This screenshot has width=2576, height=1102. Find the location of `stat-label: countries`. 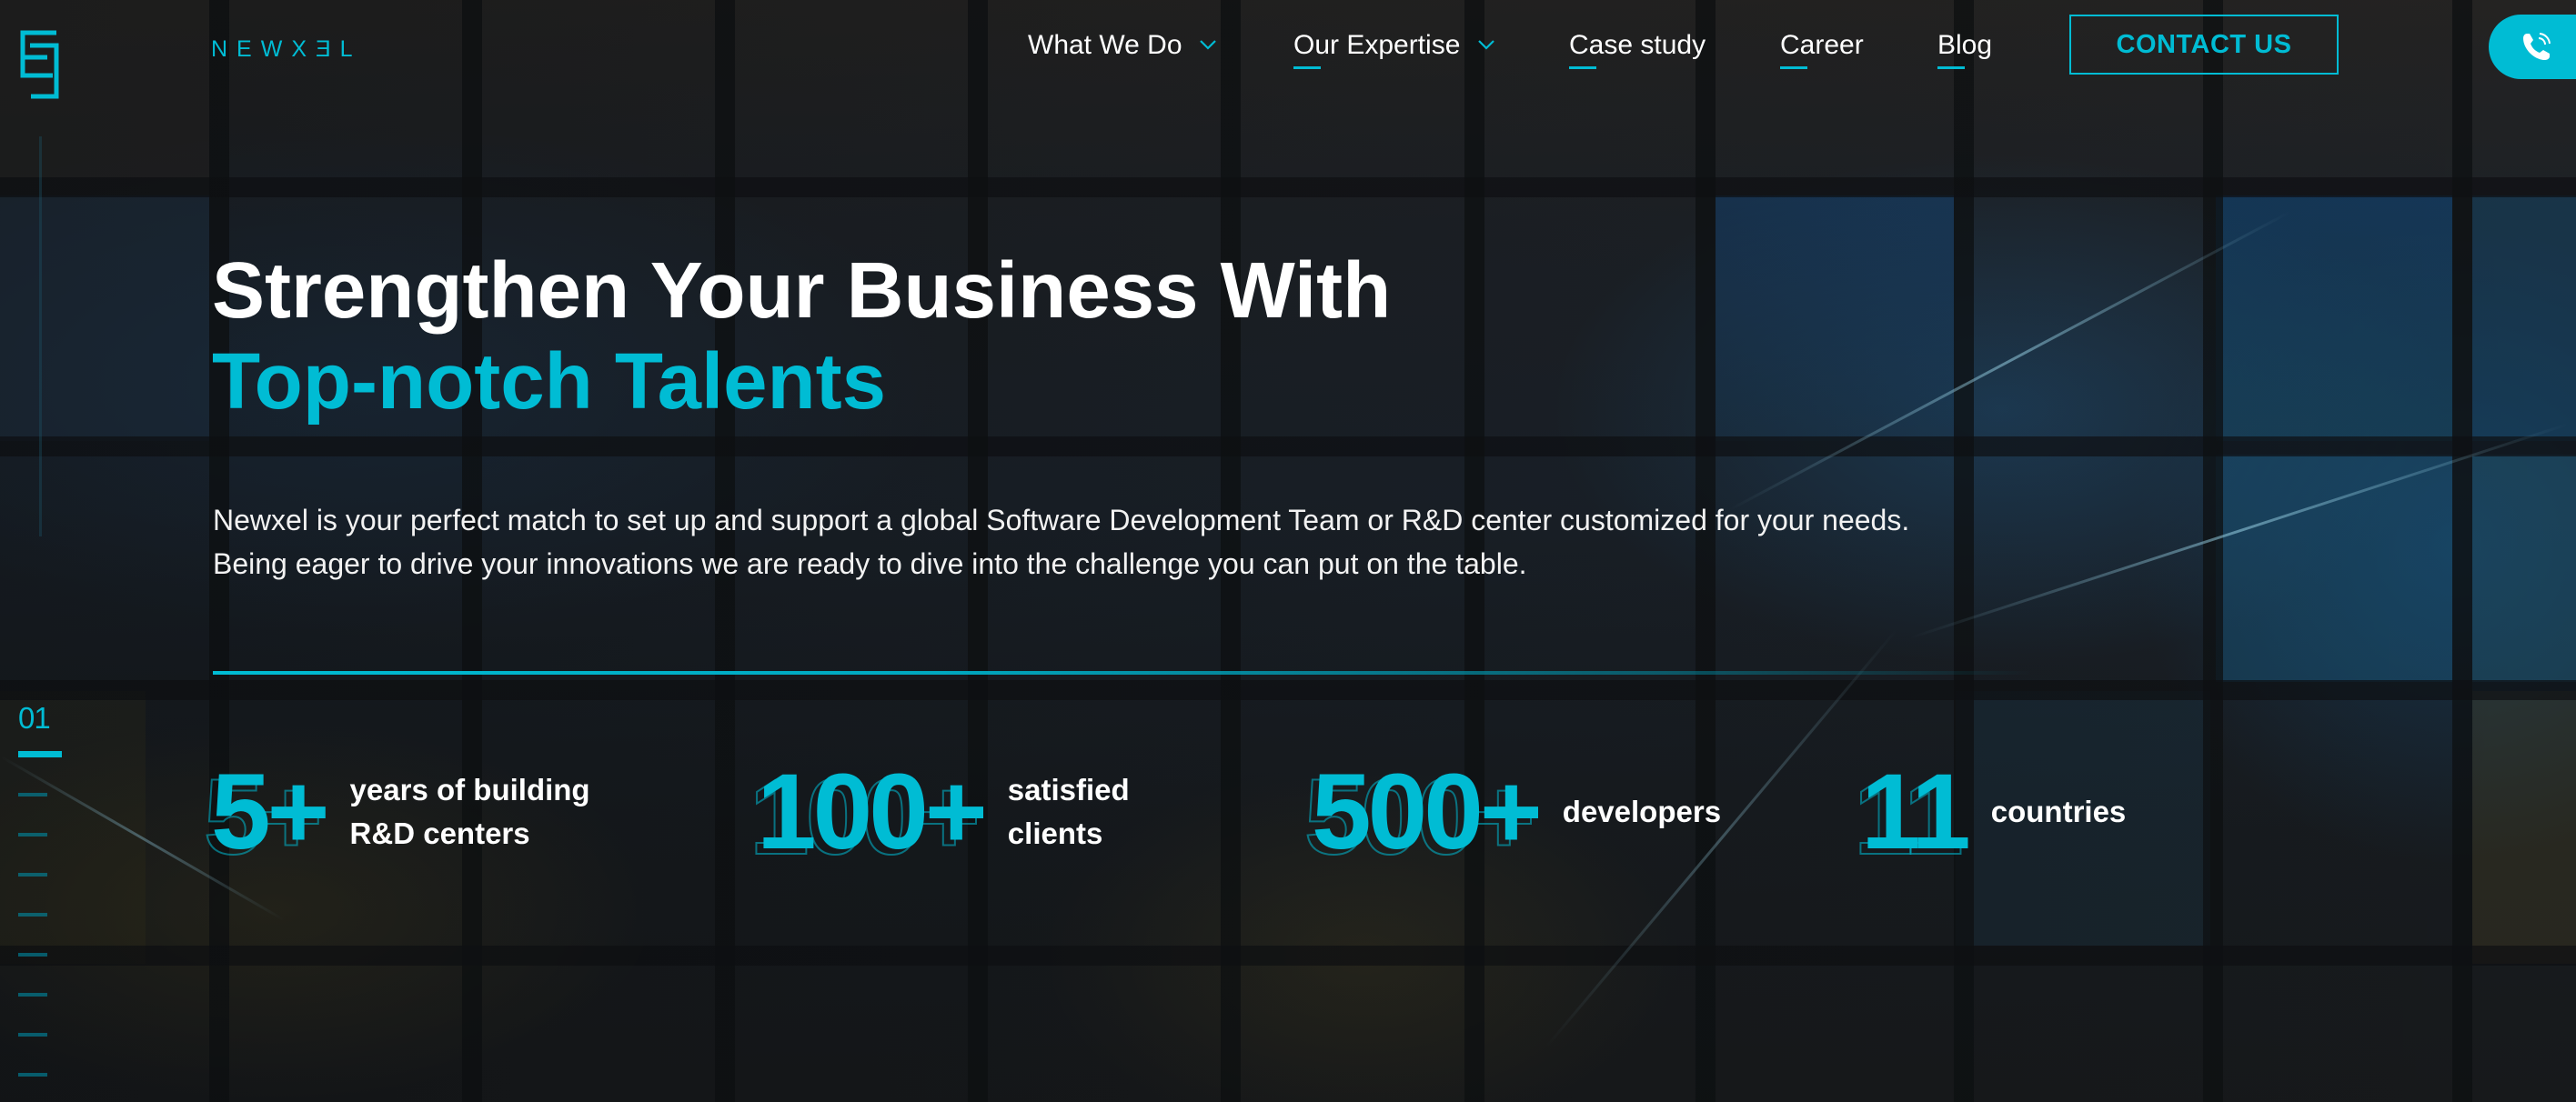

stat-label: countries is located at coordinates (2059, 812).